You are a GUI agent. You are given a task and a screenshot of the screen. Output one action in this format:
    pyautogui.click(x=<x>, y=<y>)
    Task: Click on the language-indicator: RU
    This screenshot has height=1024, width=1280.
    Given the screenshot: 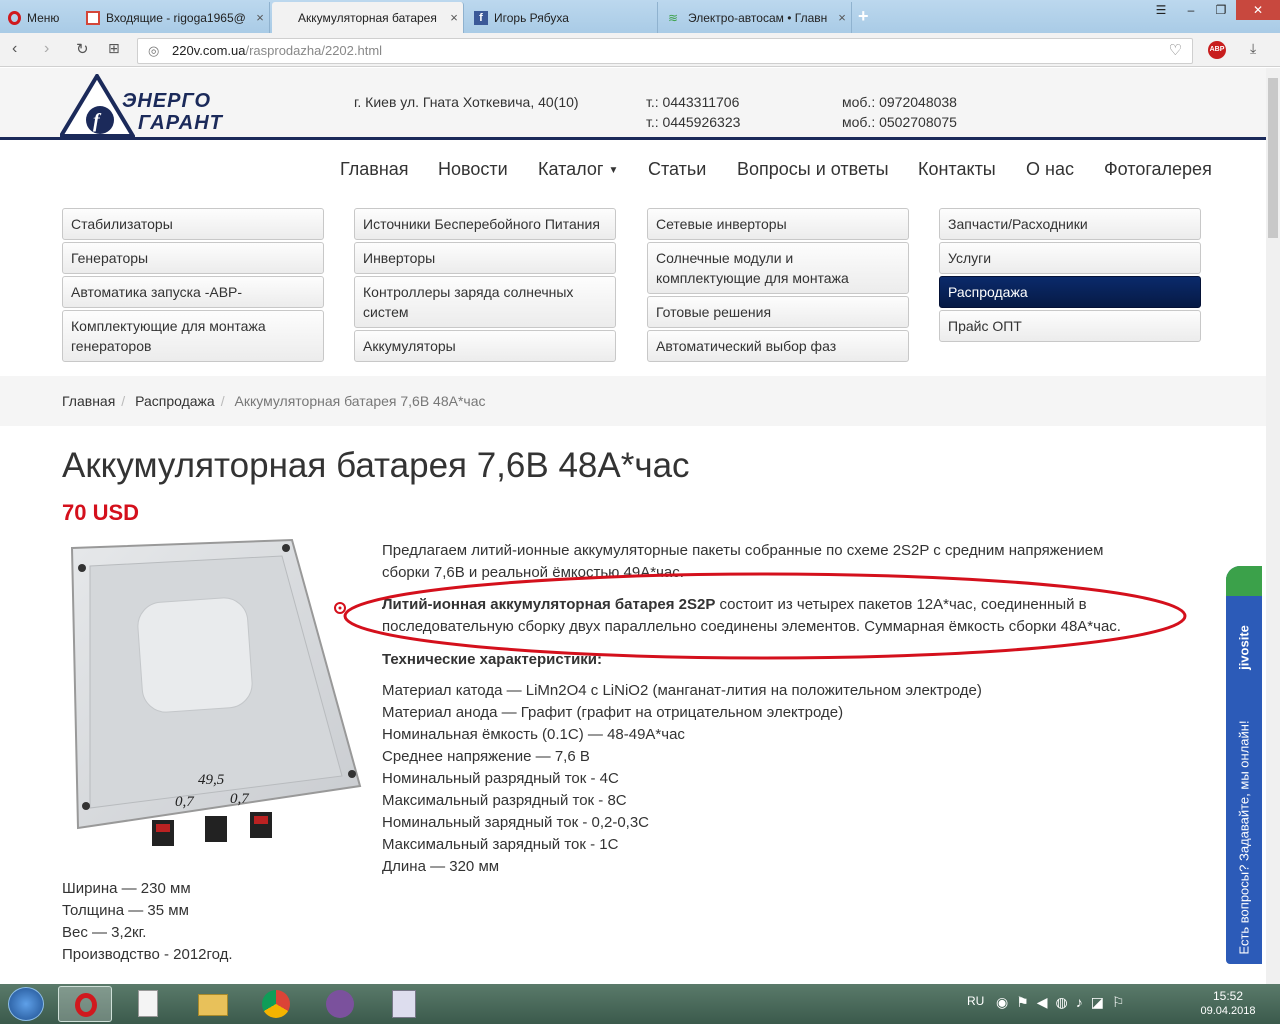 What is the action you would take?
    pyautogui.click(x=975, y=1001)
    